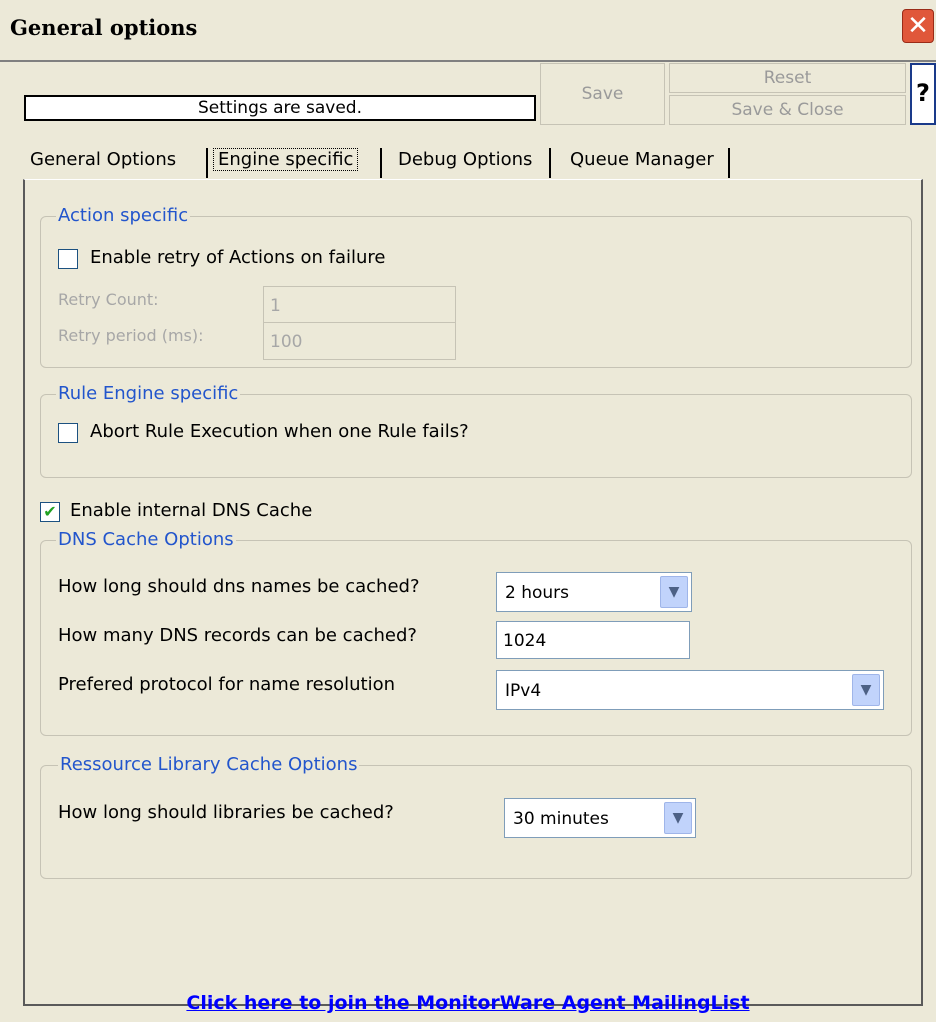 The image size is (936, 1022). I want to click on window-title: General options, so click(104, 27).